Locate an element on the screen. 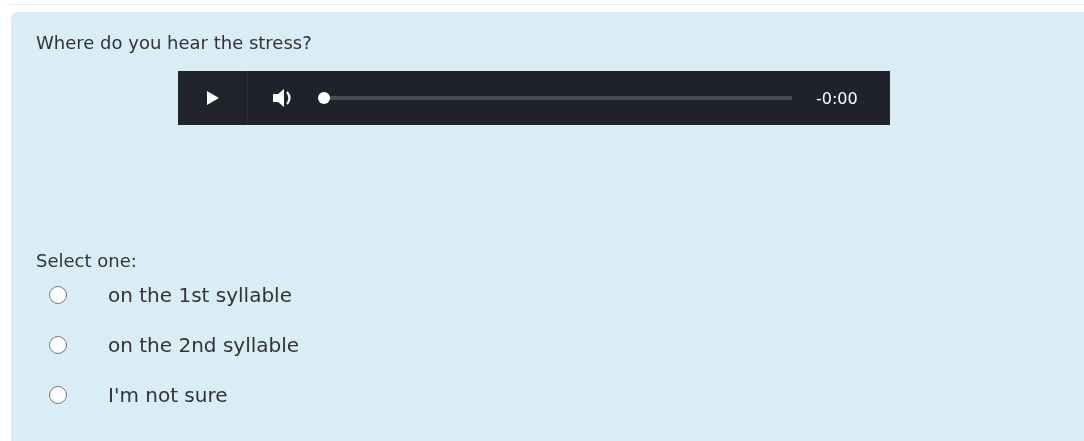 The height and width of the screenshot is (441, 1084). select-prompt: Select one: is located at coordinates (87, 261).